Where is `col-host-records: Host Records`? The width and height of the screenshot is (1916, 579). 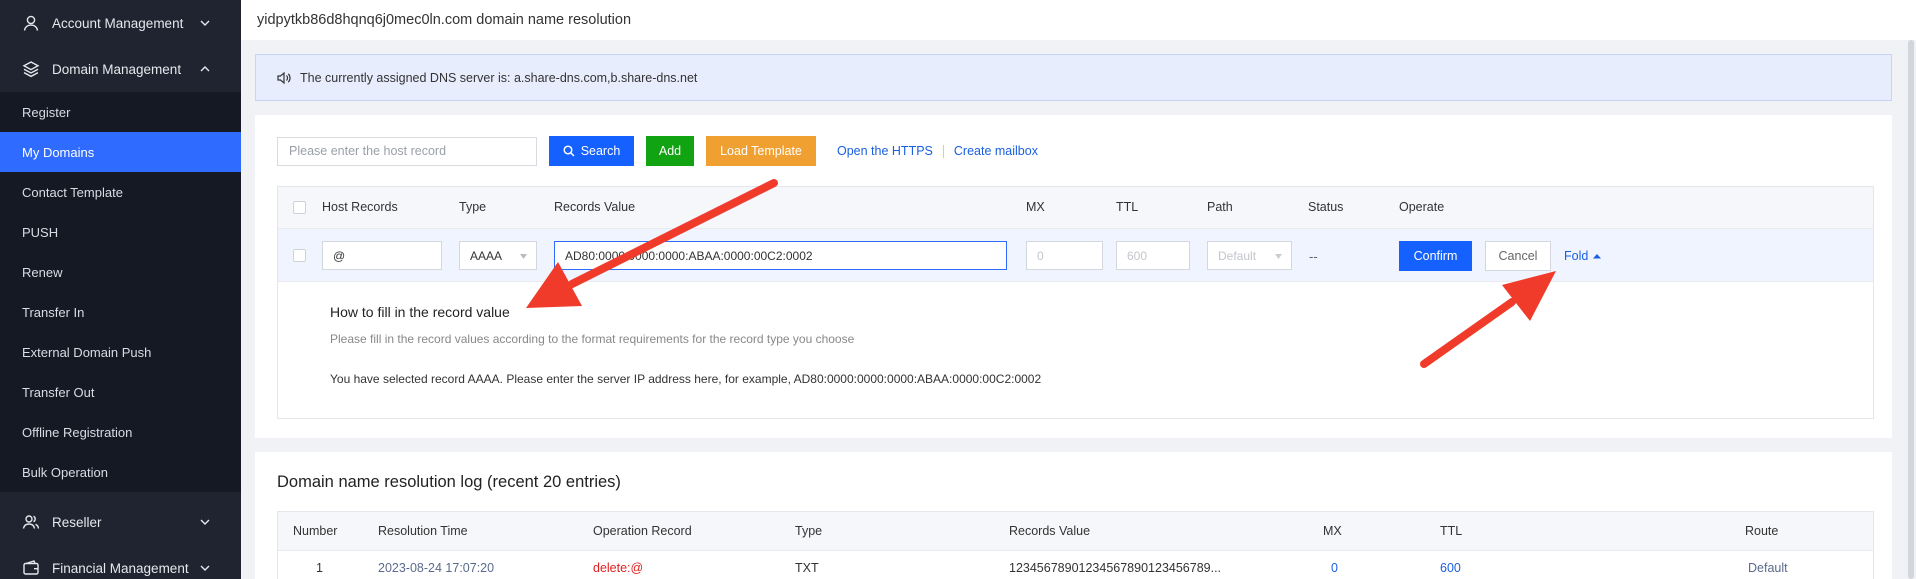 col-host-records: Host Records is located at coordinates (360, 207).